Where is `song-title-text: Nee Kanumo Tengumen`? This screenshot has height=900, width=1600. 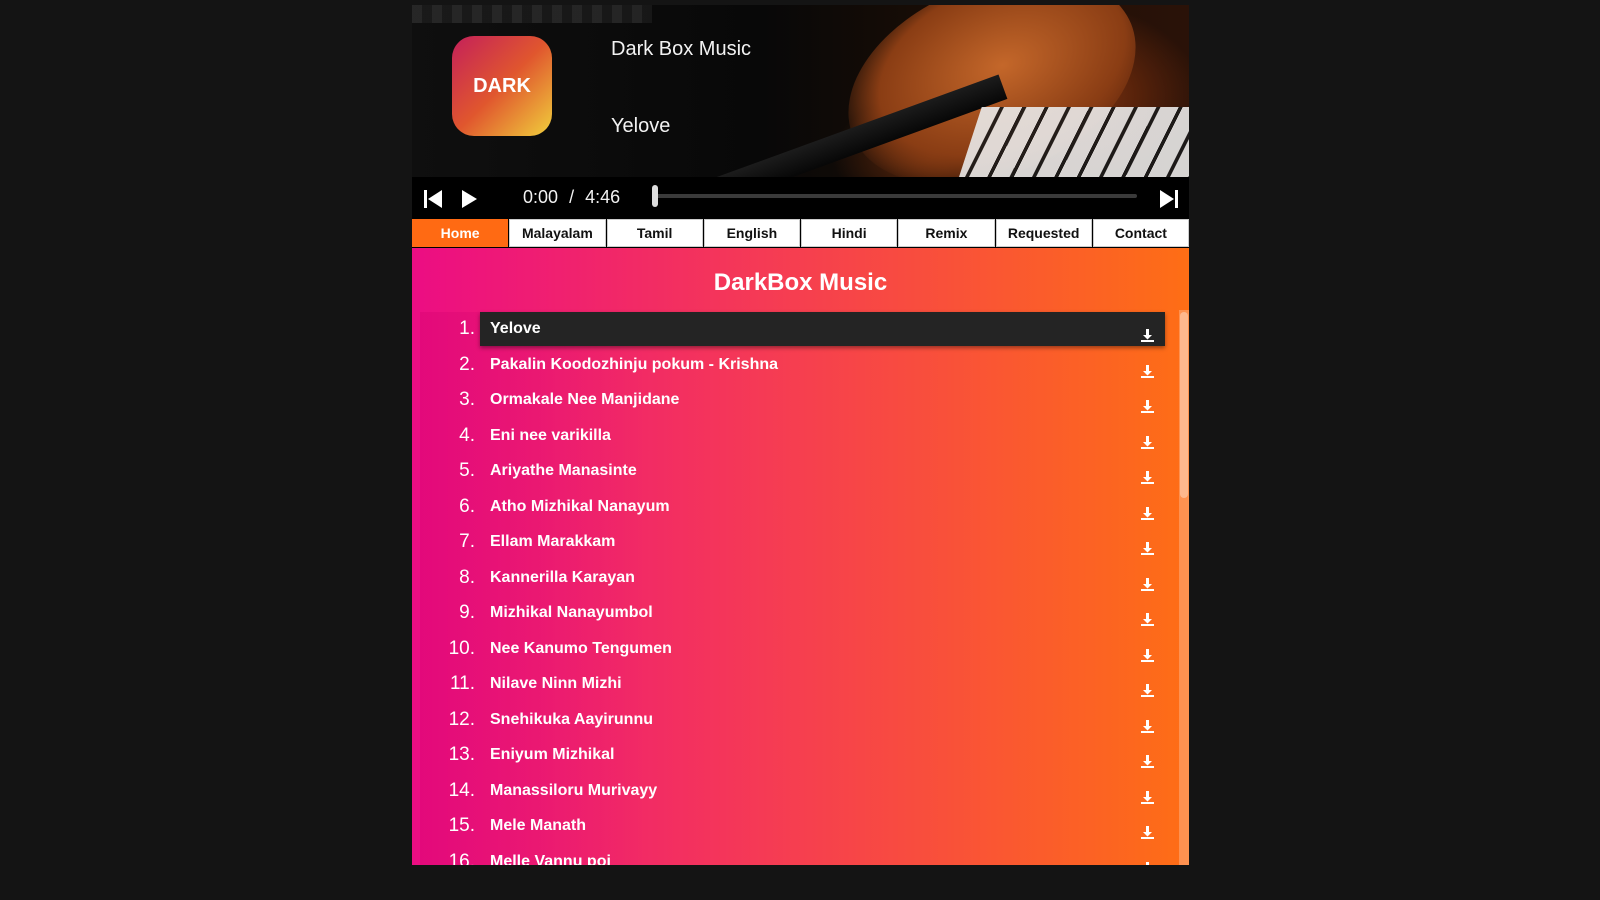 song-title-text: Nee Kanumo Tengumen is located at coordinates (581, 648).